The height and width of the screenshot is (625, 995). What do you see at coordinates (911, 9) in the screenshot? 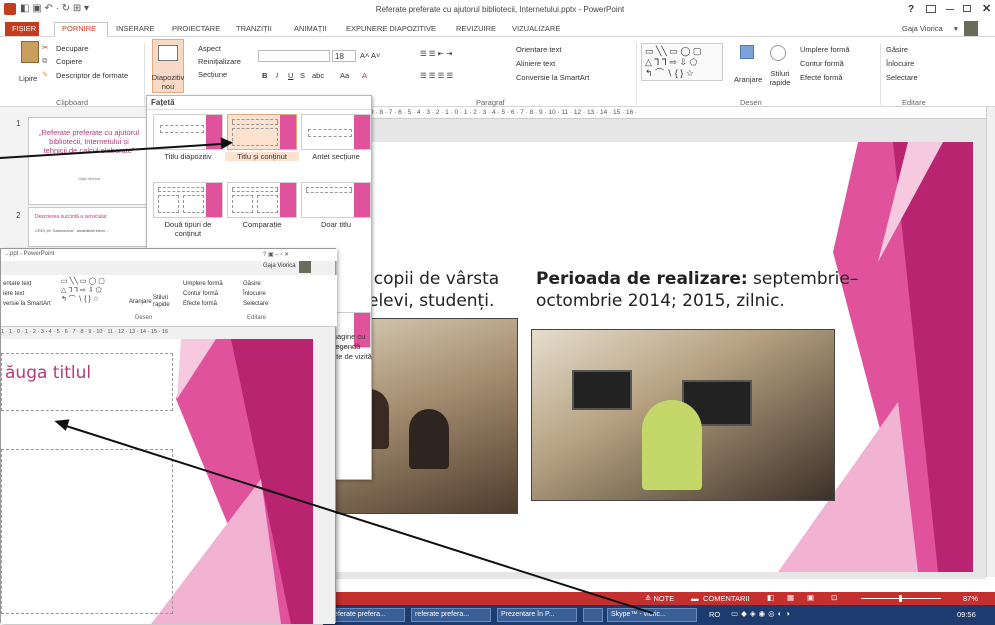
I see `help-icon: ?` at bounding box center [911, 9].